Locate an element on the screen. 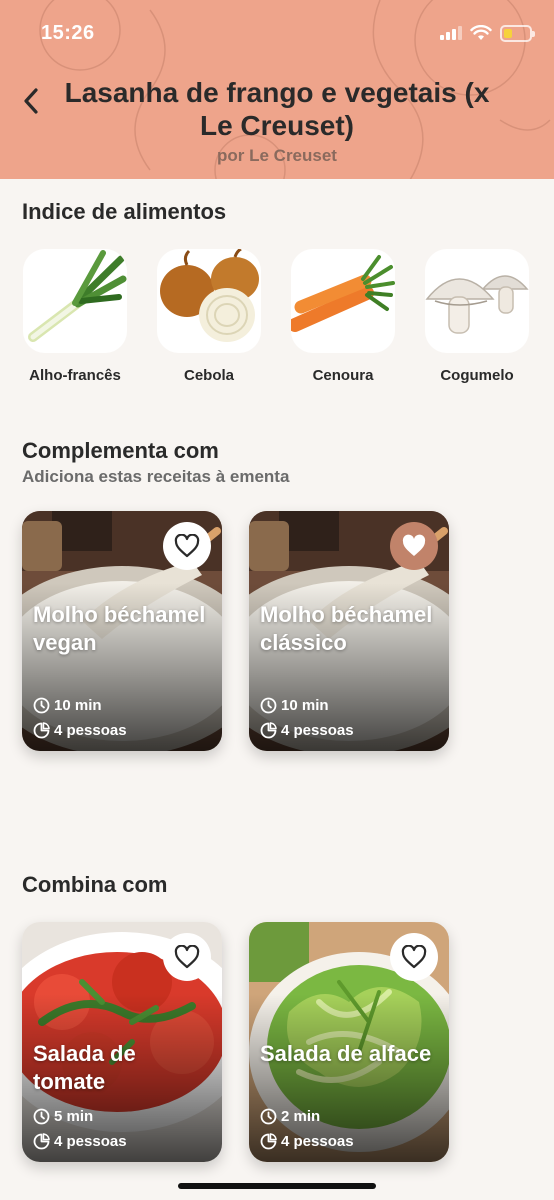  favorite-button-active is located at coordinates (414, 546).